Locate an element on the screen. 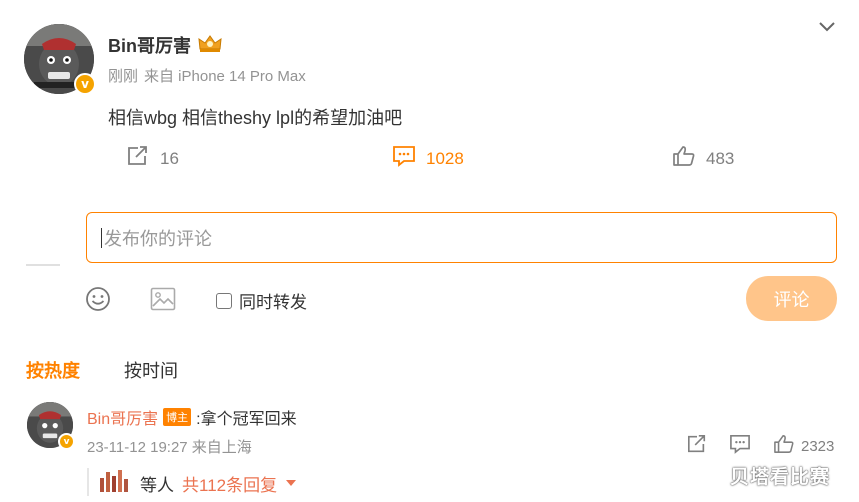  comment-count: 1028 is located at coordinates (445, 158).